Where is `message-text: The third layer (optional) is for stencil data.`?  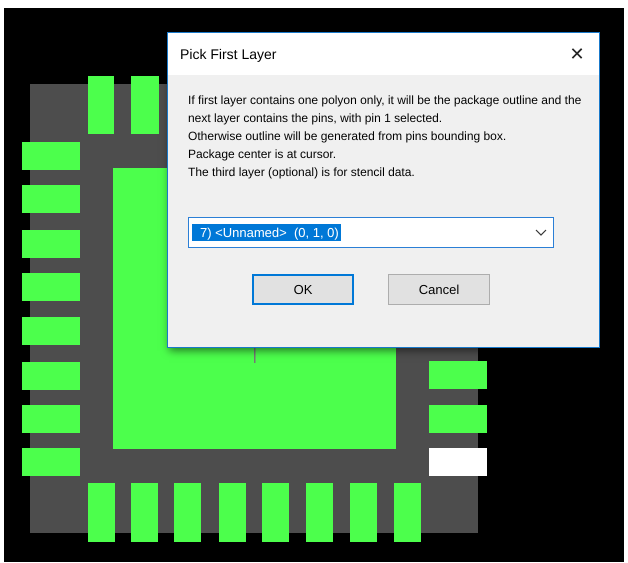
message-text: The third layer (optional) is for stencil data. is located at coordinates (302, 172).